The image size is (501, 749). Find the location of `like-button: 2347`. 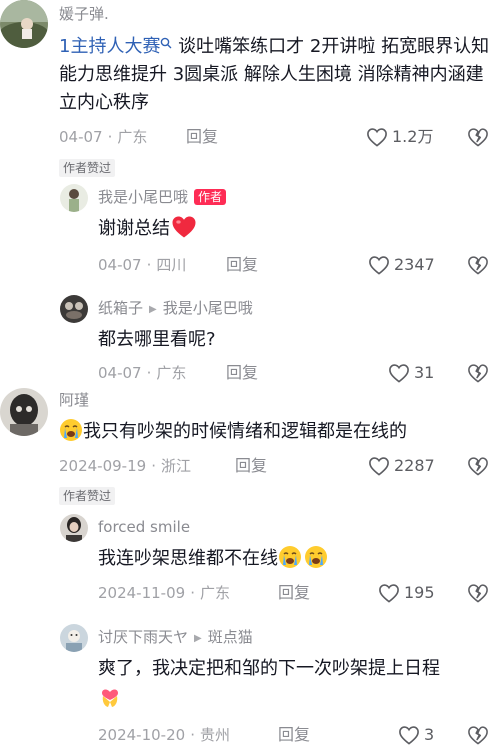

like-button: 2347 is located at coordinates (401, 265).